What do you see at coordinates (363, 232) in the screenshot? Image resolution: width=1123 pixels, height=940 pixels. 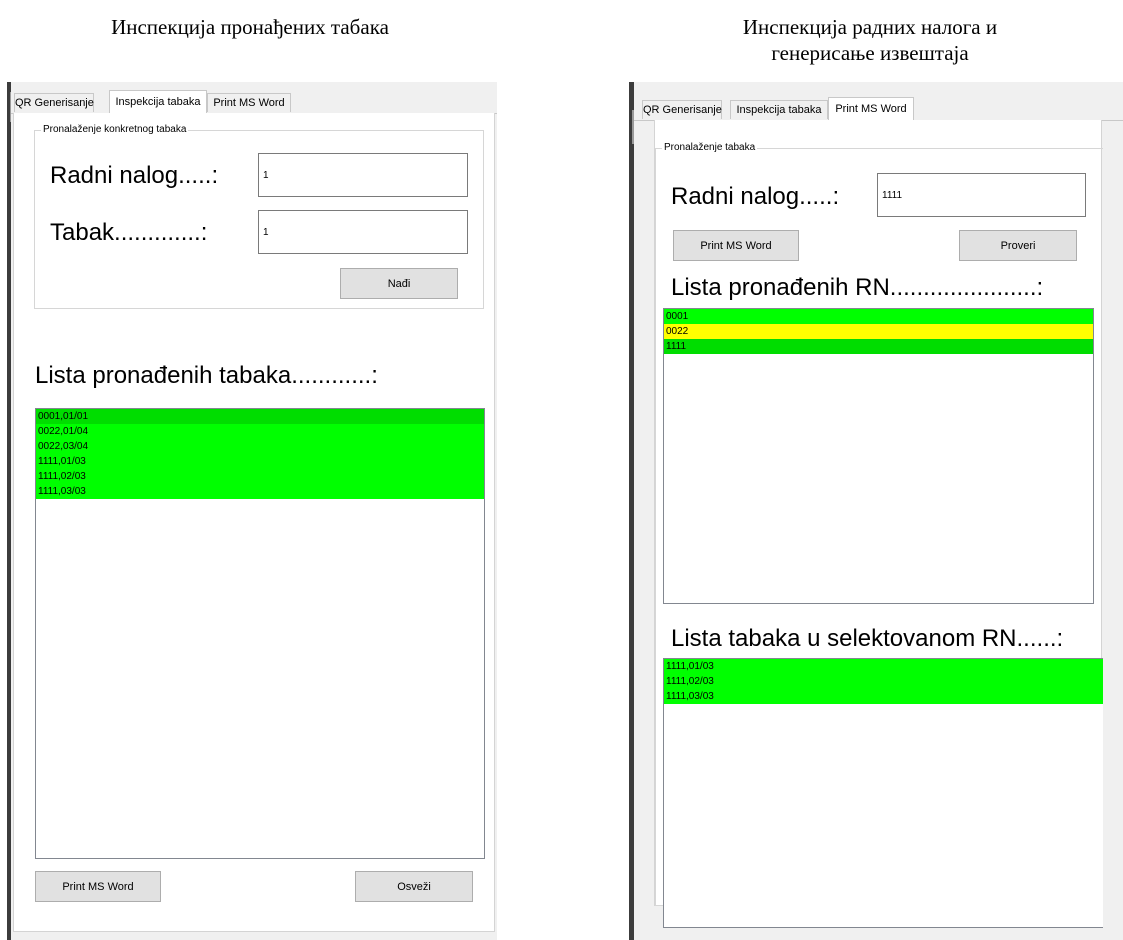 I see `sheet-input: 1` at bounding box center [363, 232].